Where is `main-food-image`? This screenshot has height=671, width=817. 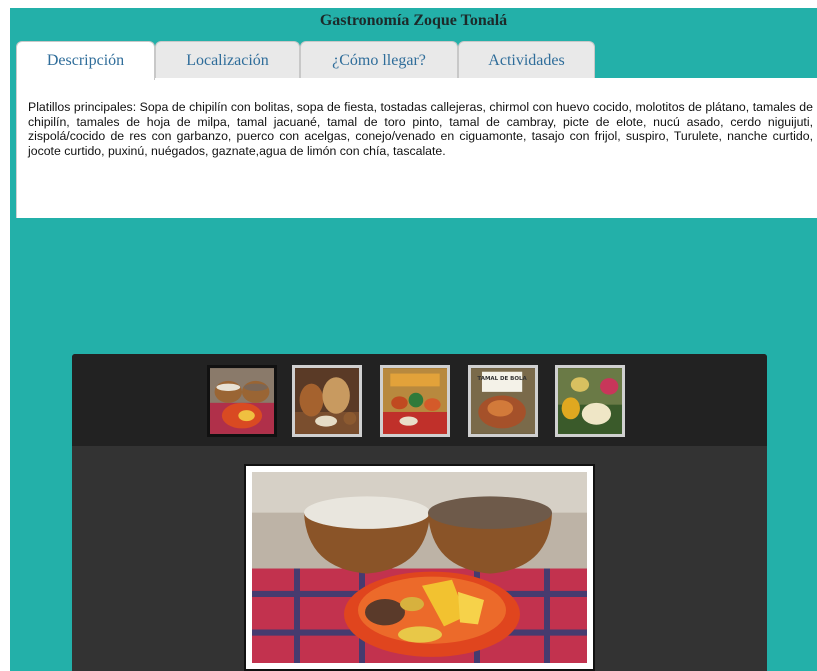 main-food-image is located at coordinates (419, 567).